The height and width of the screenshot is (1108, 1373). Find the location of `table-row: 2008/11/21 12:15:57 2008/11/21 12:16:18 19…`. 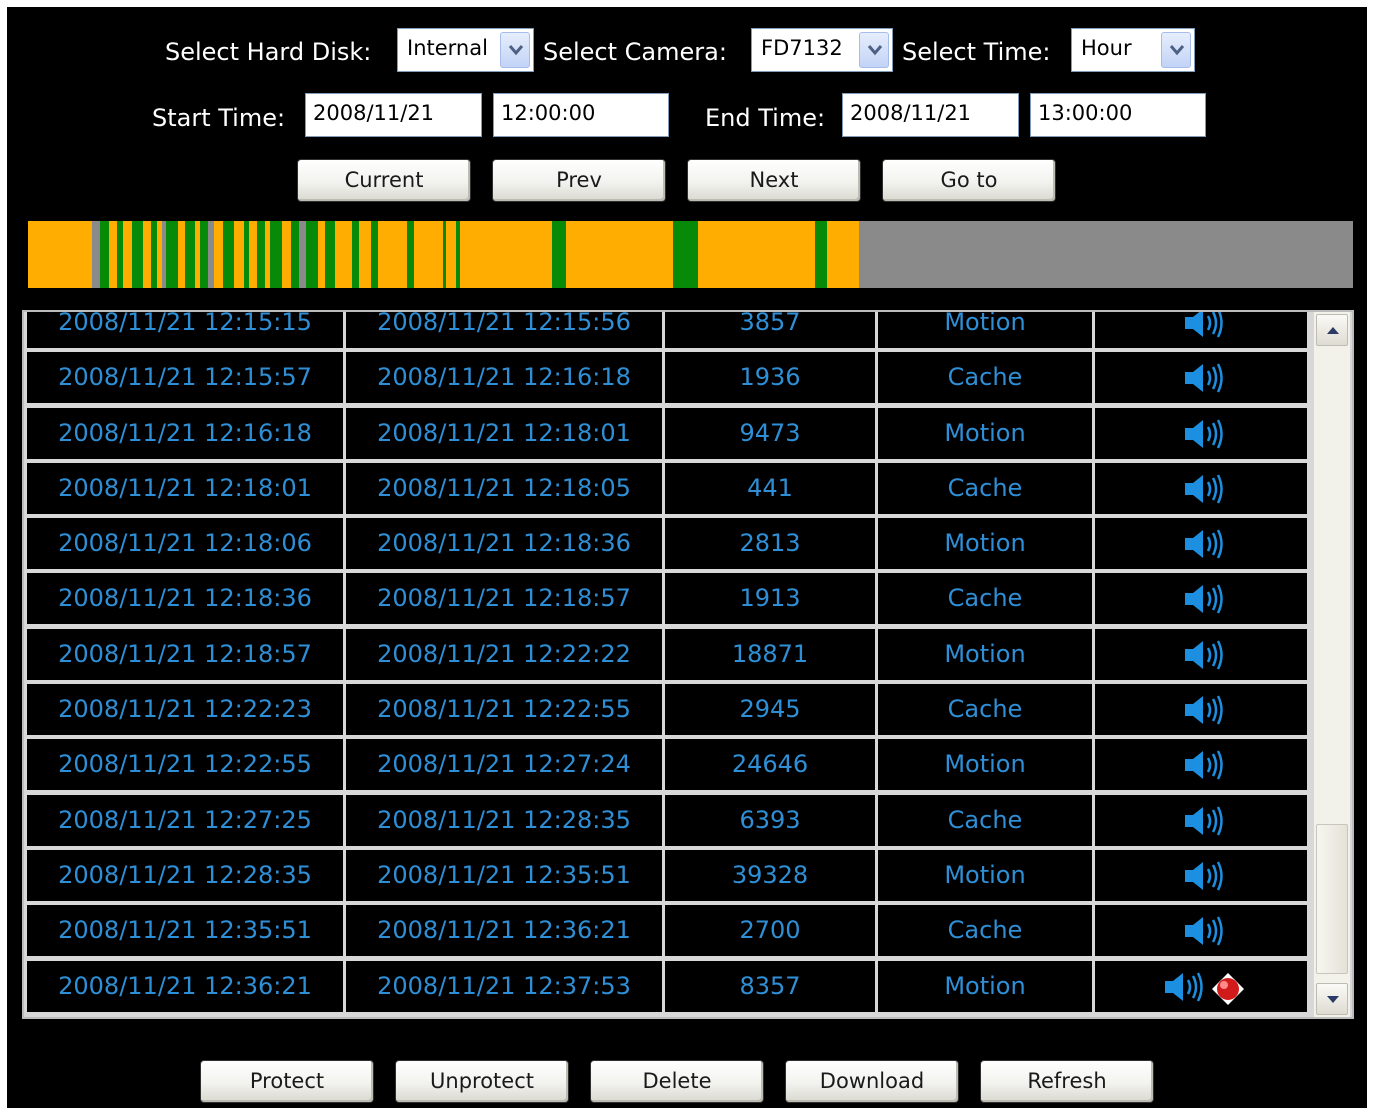

table-row: 2008/11/21 12:15:57 2008/11/21 12:16:18 19… is located at coordinates (667, 378).